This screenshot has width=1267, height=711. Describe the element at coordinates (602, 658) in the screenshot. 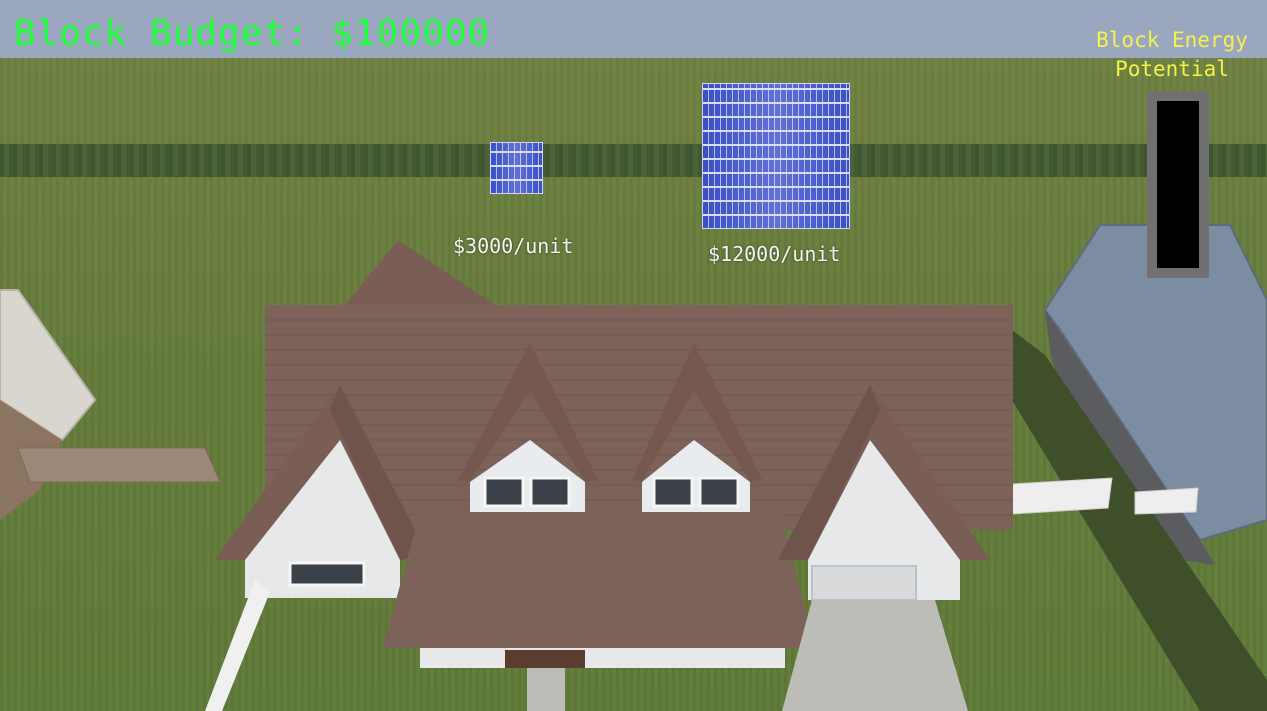

I see `porch-railing` at that location.